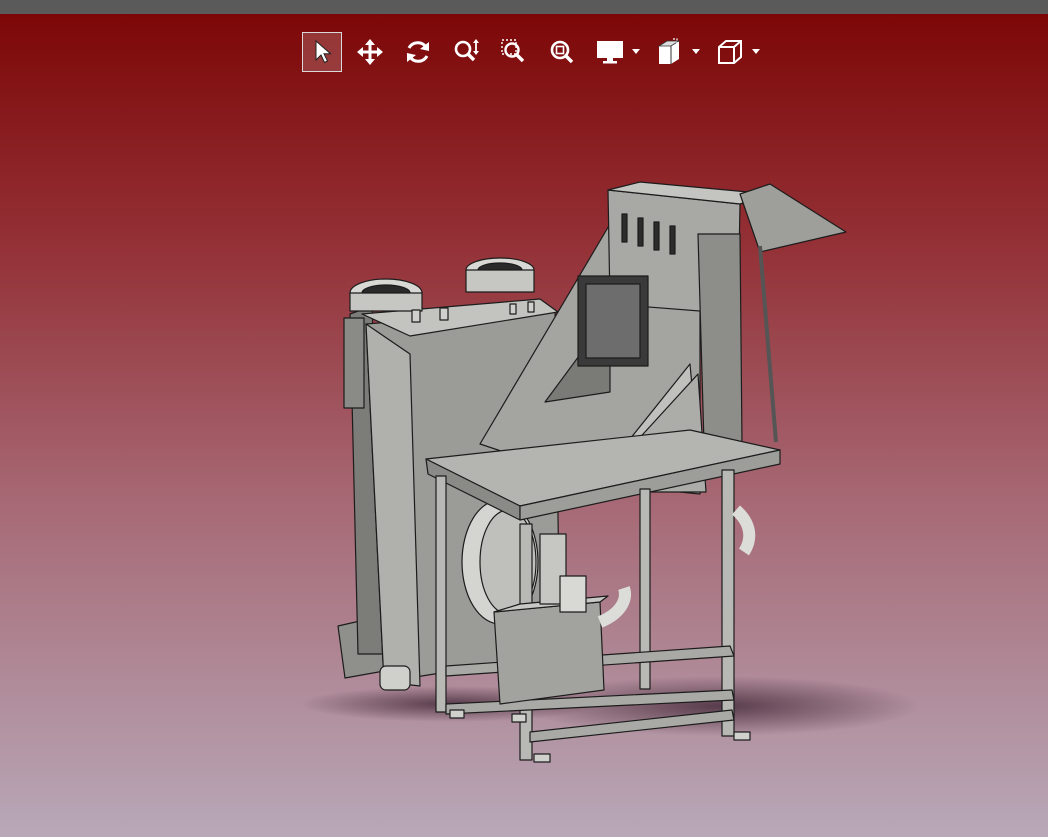 The image size is (1048, 837). I want to click on display-mode-button, so click(610, 52).